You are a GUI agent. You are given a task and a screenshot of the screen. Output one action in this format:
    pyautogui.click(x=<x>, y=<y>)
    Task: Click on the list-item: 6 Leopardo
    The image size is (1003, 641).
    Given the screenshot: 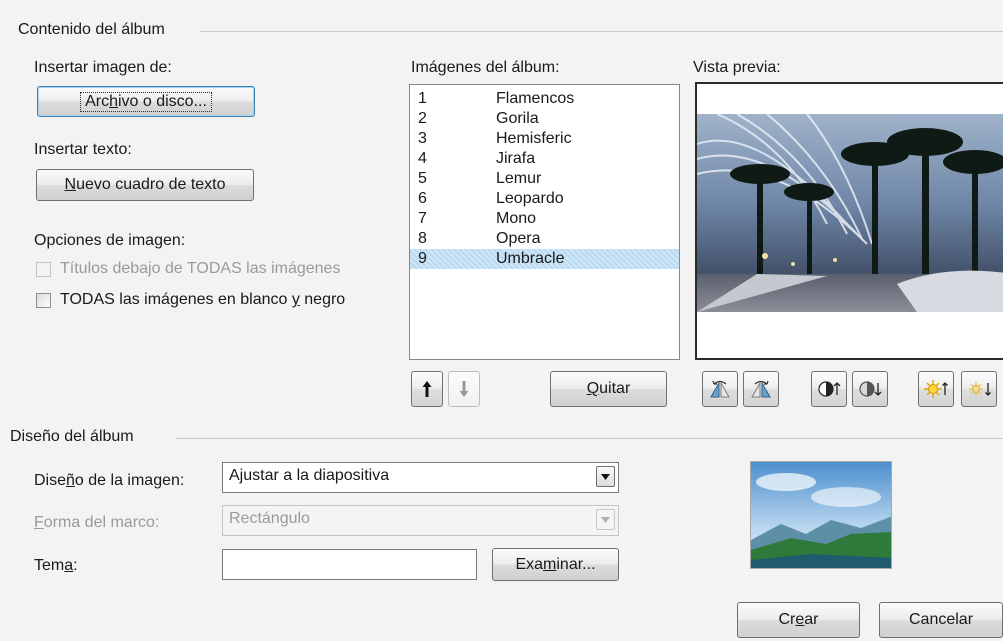 What is the action you would take?
    pyautogui.click(x=544, y=199)
    